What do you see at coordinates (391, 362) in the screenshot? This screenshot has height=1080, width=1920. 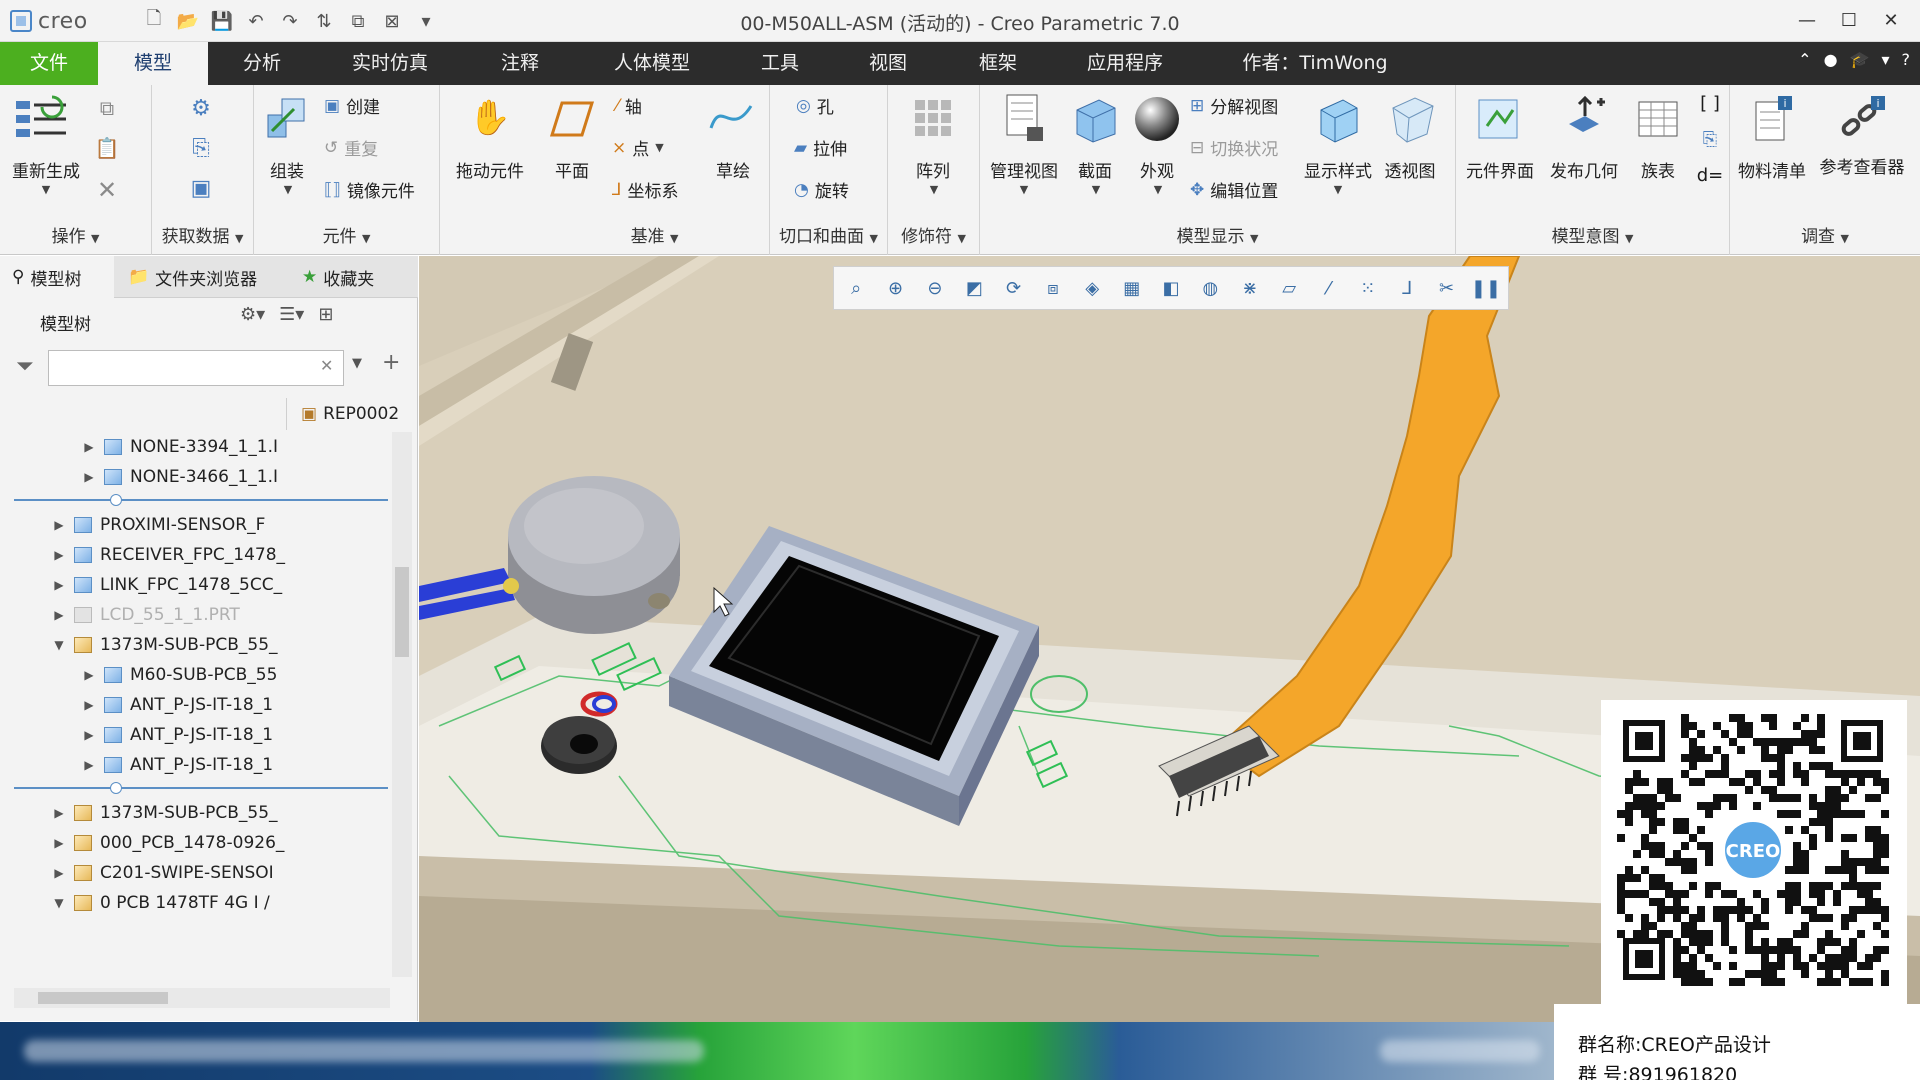 I see `add-filter-icon: +` at bounding box center [391, 362].